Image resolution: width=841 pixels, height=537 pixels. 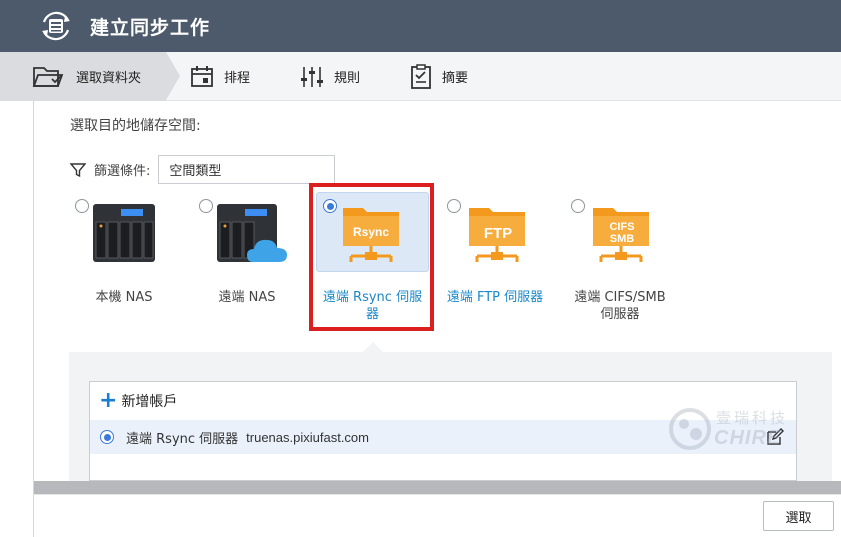 What do you see at coordinates (622, 239) in the screenshot?
I see `cifs-badge-line2: SMB` at bounding box center [622, 239].